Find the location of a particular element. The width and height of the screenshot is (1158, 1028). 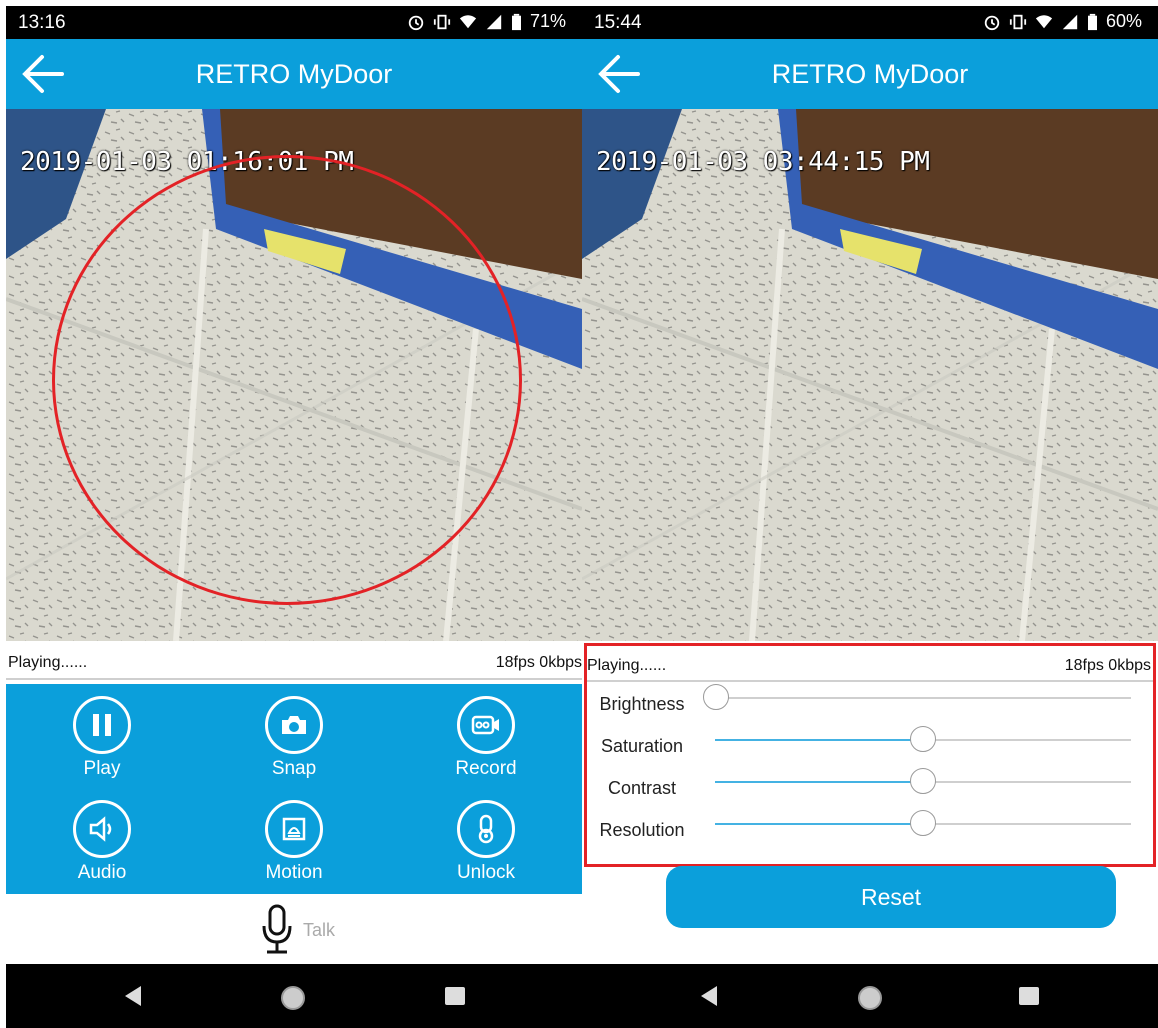

status-icons: 60% is located at coordinates (1062, 21).